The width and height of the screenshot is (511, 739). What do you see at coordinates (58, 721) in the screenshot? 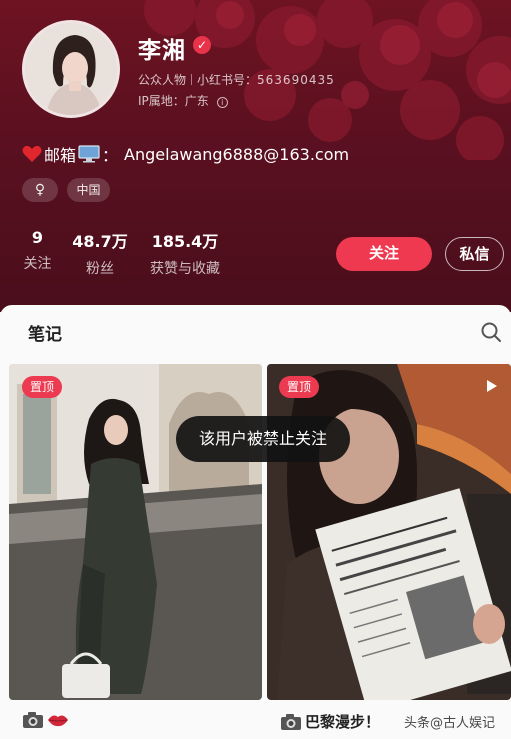
I see `lips-icon` at bounding box center [58, 721].